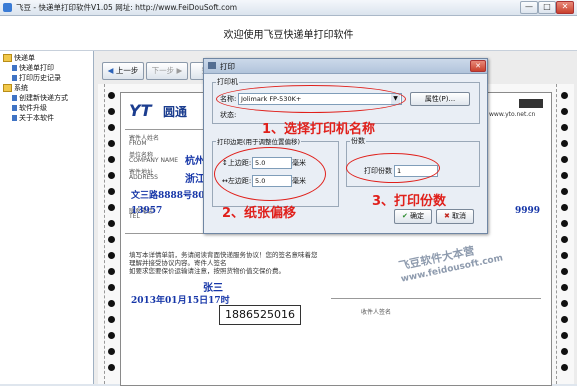  I want to click on annotation-step2: 2、纸张偏移, so click(259, 213).